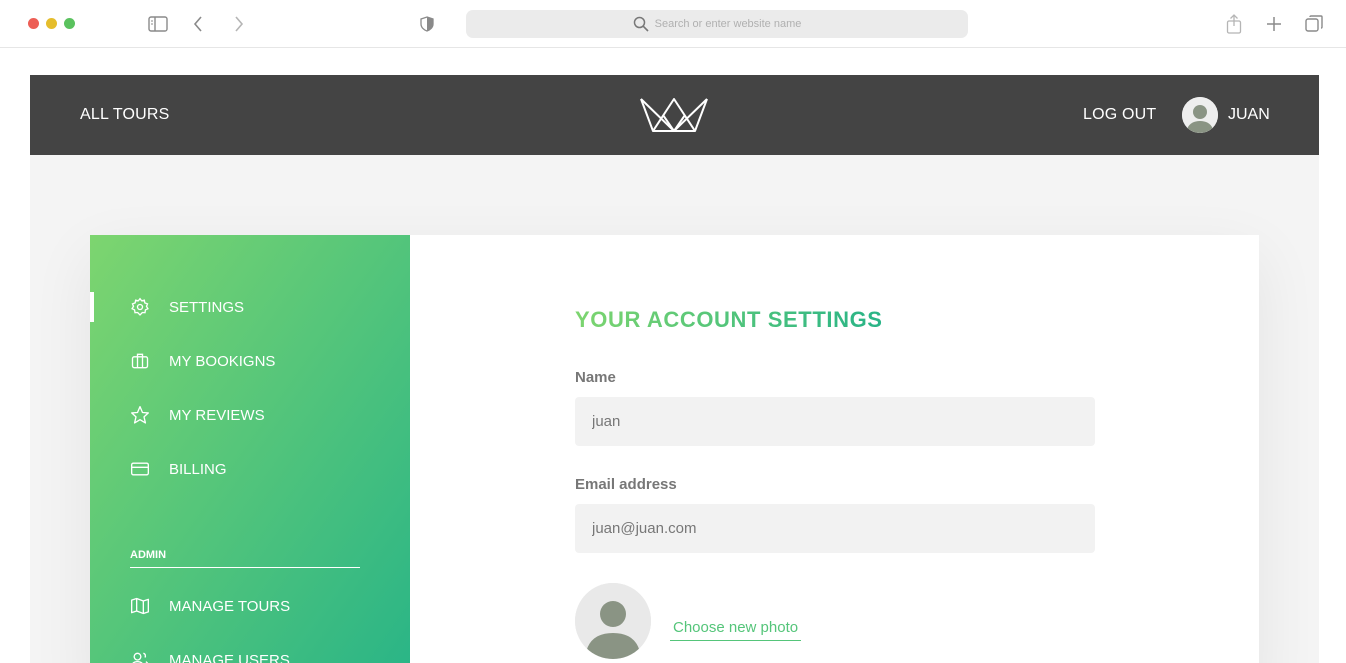 Image resolution: width=1346 pixels, height=663 pixels. I want to click on sidebar-item-bookings: My bookigns, so click(250, 361).